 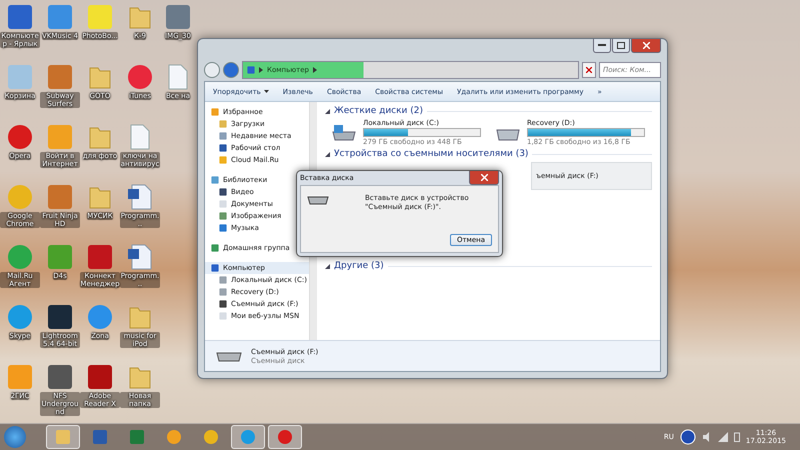 I want to click on group-header: Устройства со съемными носителями (3), so click(x=431, y=154).